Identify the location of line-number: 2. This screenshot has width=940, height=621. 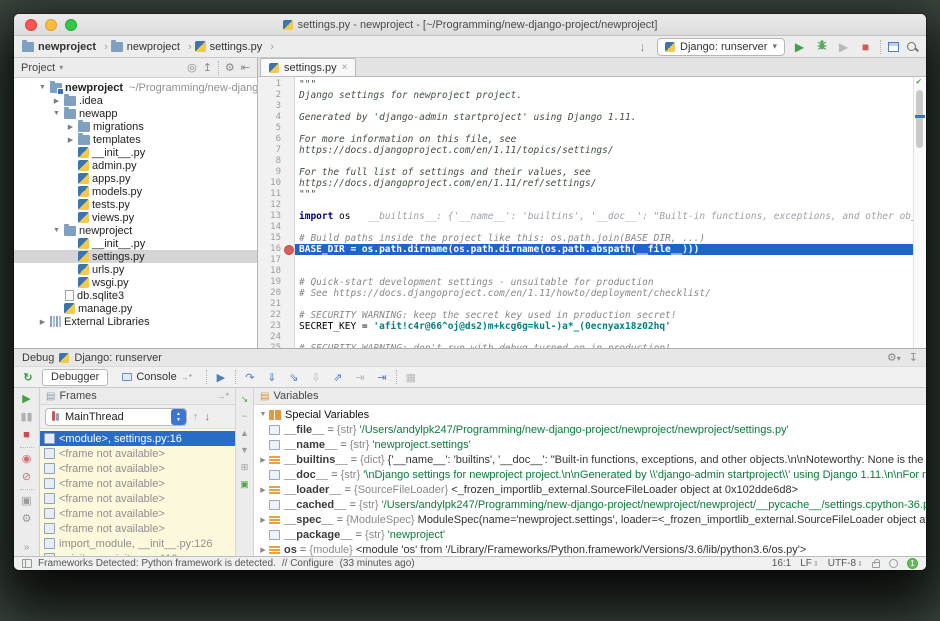
(269, 95).